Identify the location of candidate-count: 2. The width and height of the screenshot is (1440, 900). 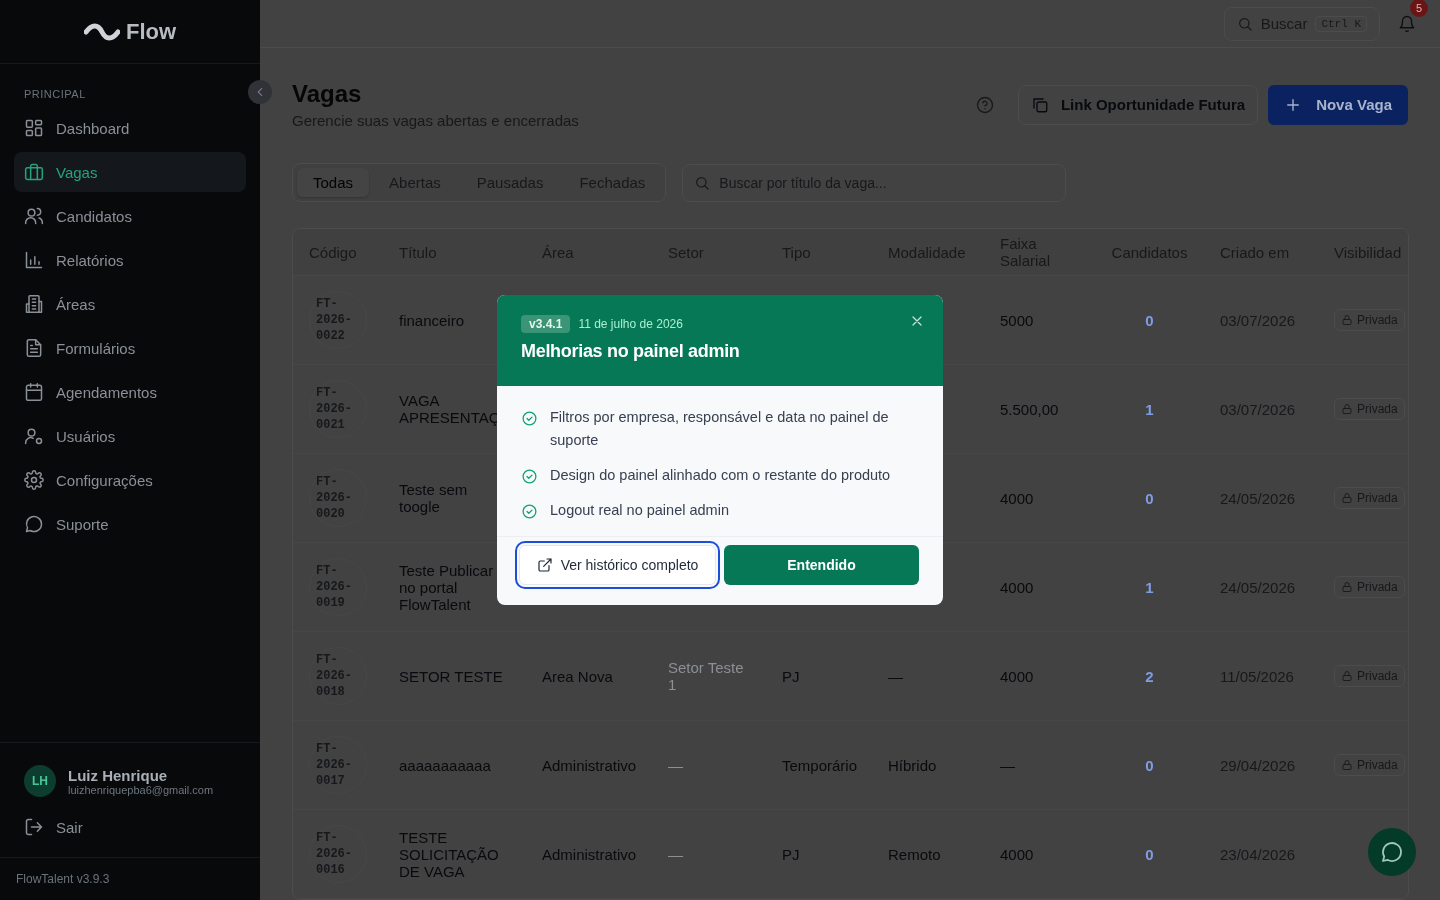
(1149, 676).